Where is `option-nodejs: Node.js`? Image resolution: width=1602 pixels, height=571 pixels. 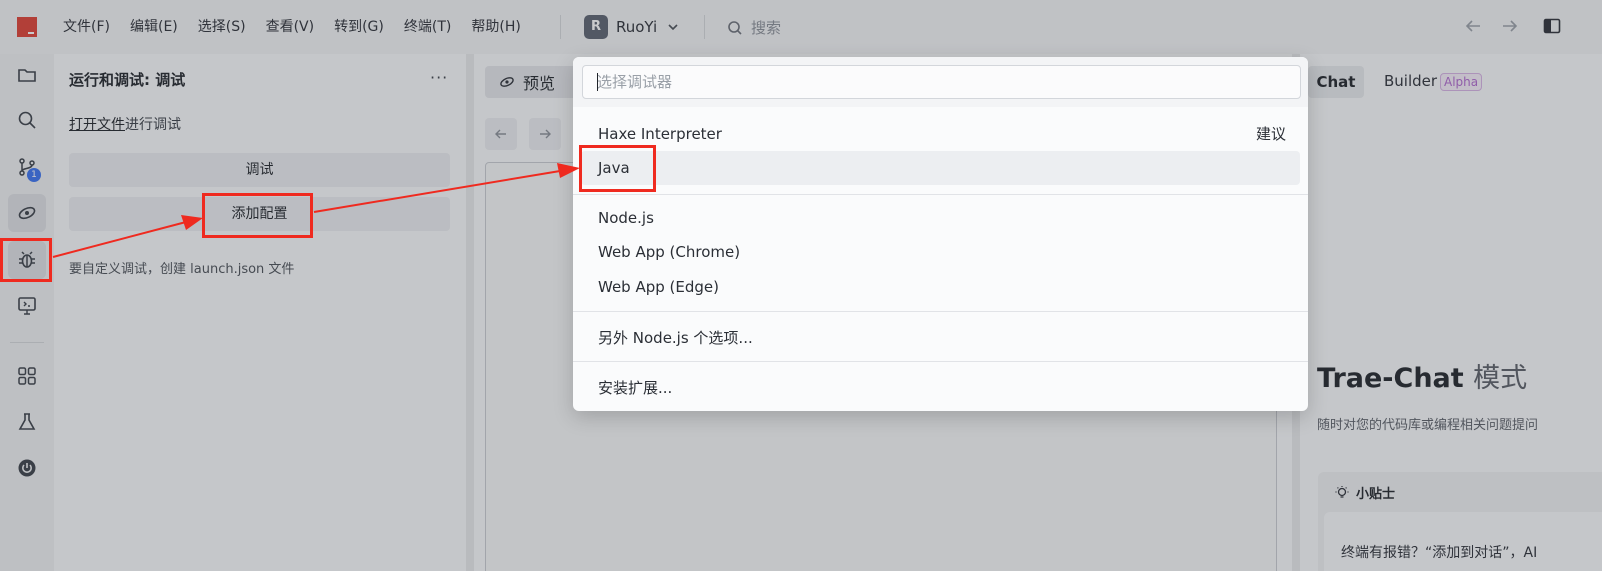
option-nodejs: Node.js is located at coordinates (940, 218).